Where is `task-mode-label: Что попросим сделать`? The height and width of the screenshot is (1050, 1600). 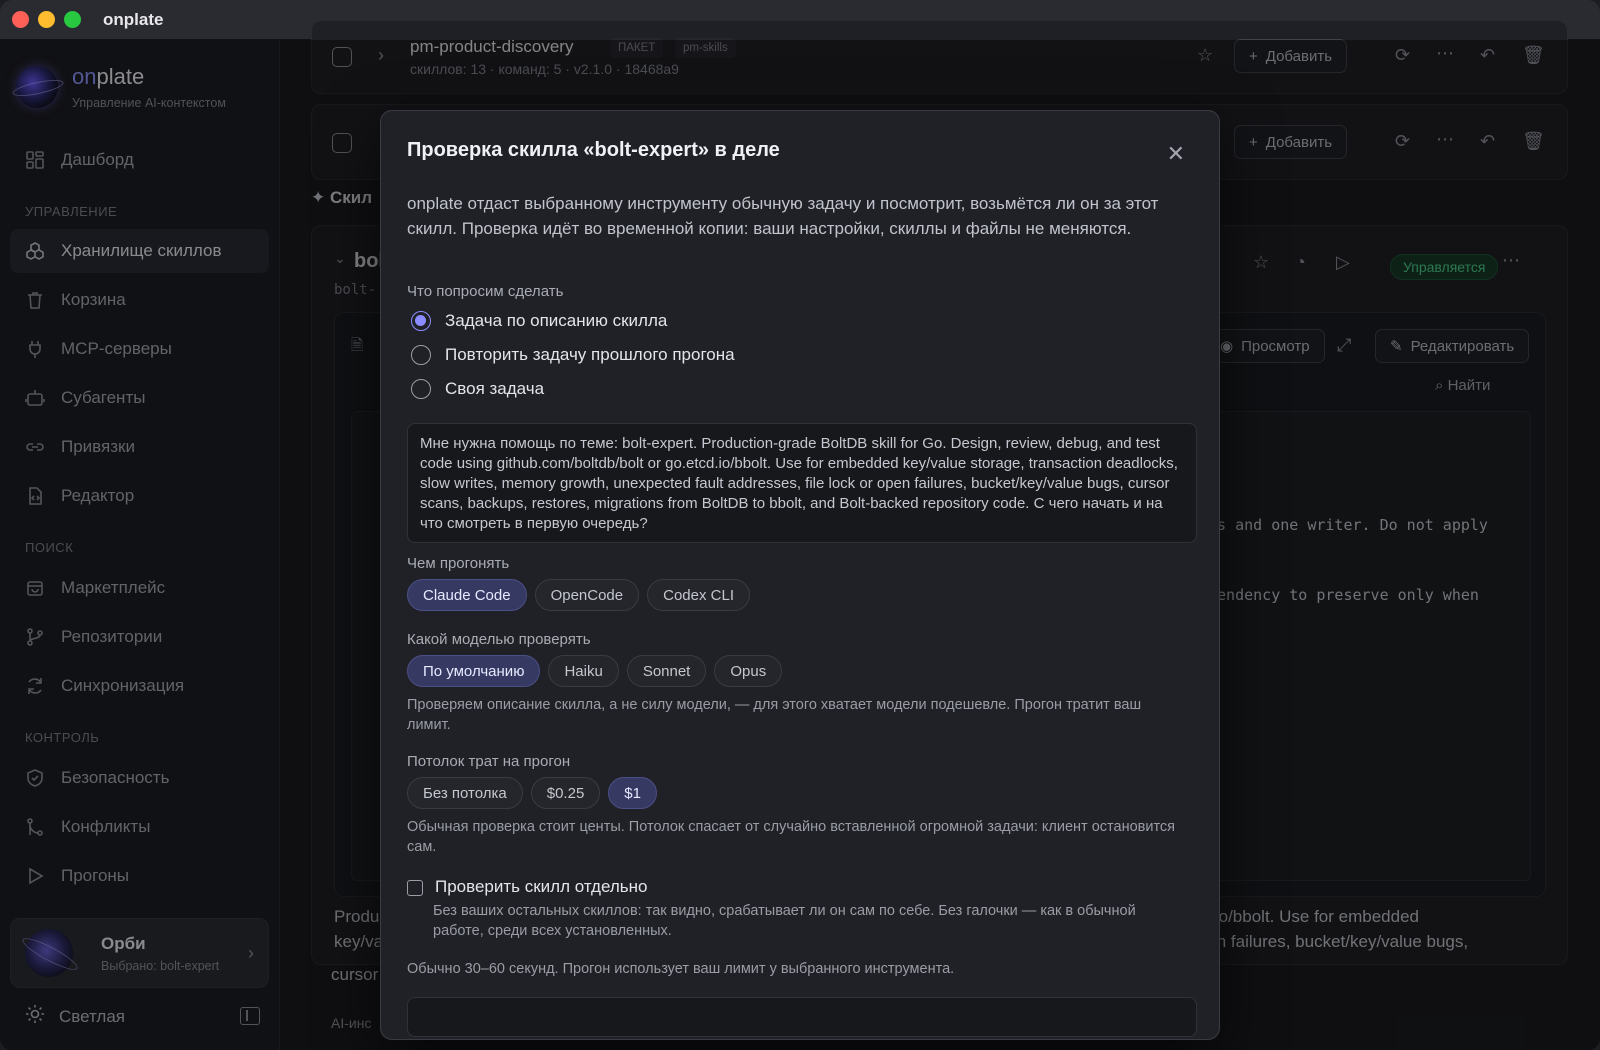 task-mode-label: Что попросим сделать is located at coordinates (485, 291).